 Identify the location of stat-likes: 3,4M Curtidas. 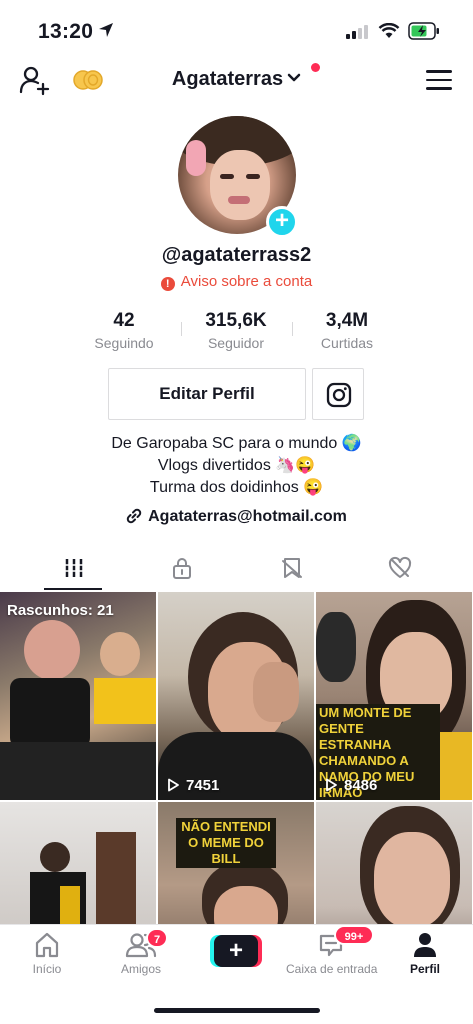
(347, 330).